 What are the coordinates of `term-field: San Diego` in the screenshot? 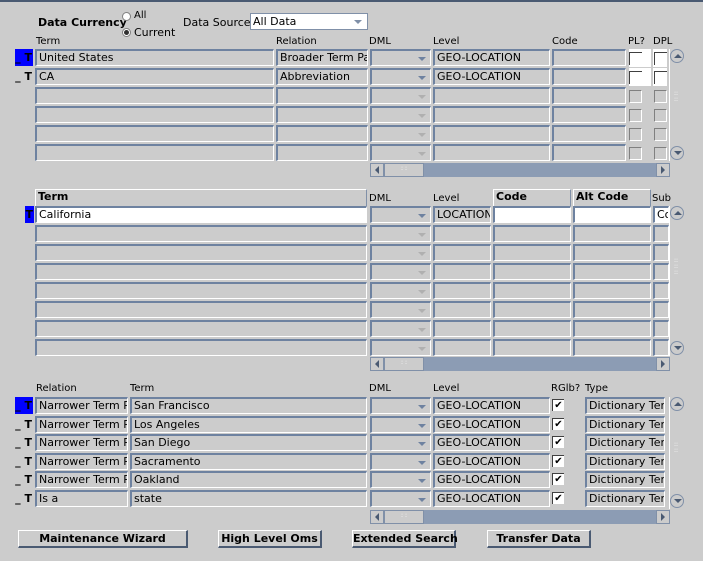 It's located at (248, 442).